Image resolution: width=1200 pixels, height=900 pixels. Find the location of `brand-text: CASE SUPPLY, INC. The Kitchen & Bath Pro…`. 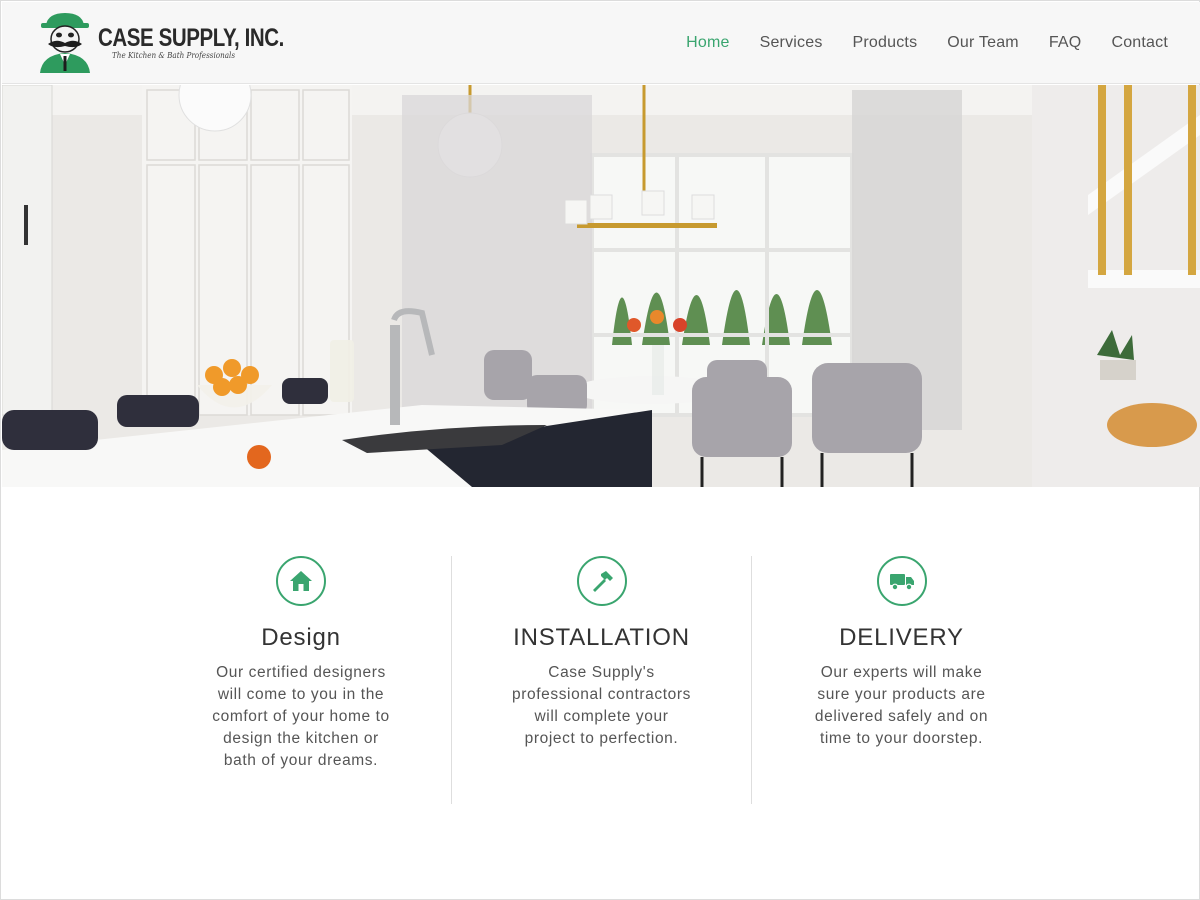

brand-text: CASE SUPPLY, INC. The Kitchen & Bath Pro… is located at coordinates (211, 42).